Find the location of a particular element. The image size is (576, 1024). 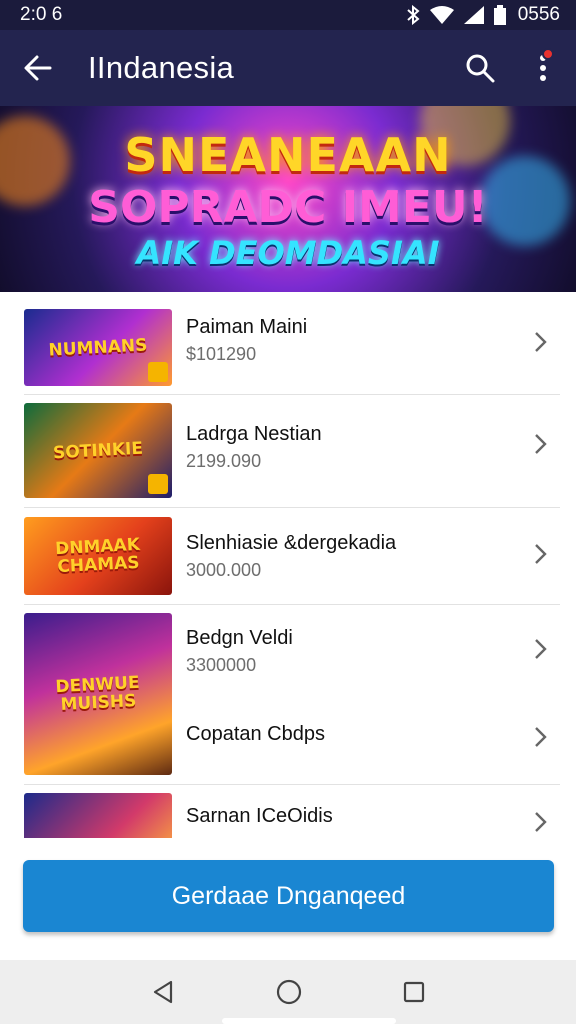

list-item: Copatan Cbdps is located at coordinates (288, 739).